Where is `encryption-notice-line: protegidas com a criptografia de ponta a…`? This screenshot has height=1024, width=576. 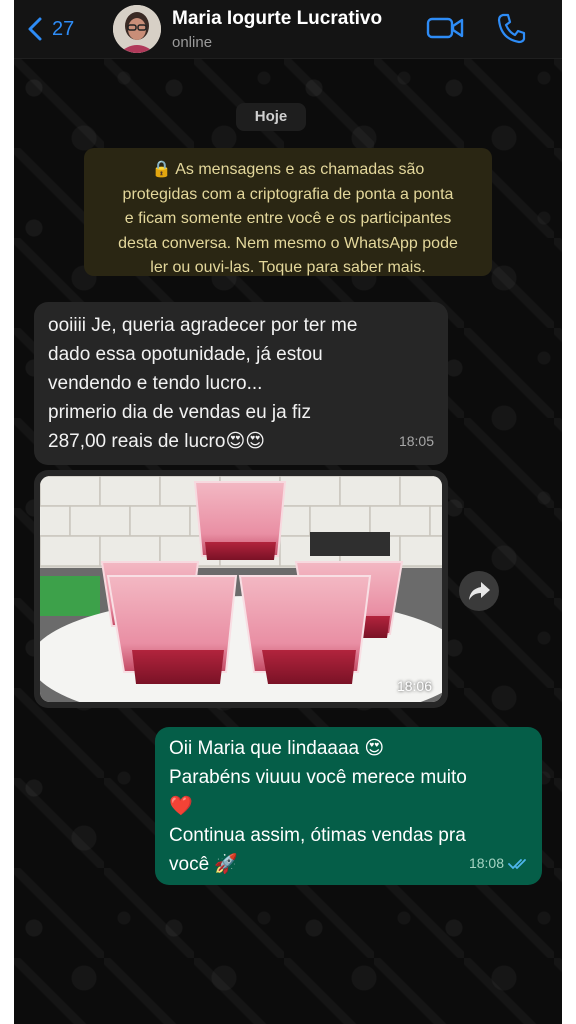 encryption-notice-line: protegidas com a criptografia de ponta a… is located at coordinates (288, 194).